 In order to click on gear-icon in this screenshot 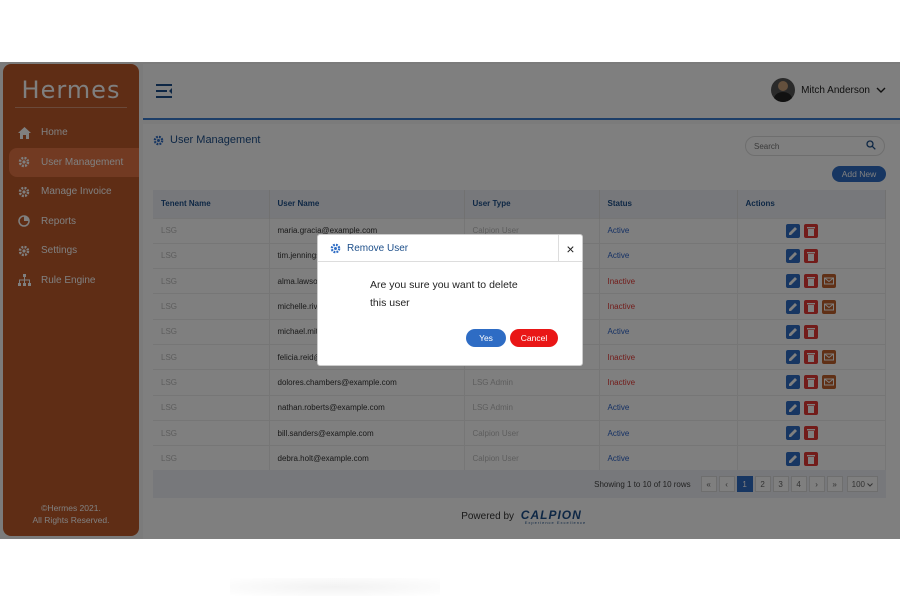, I will do `click(335, 248)`.